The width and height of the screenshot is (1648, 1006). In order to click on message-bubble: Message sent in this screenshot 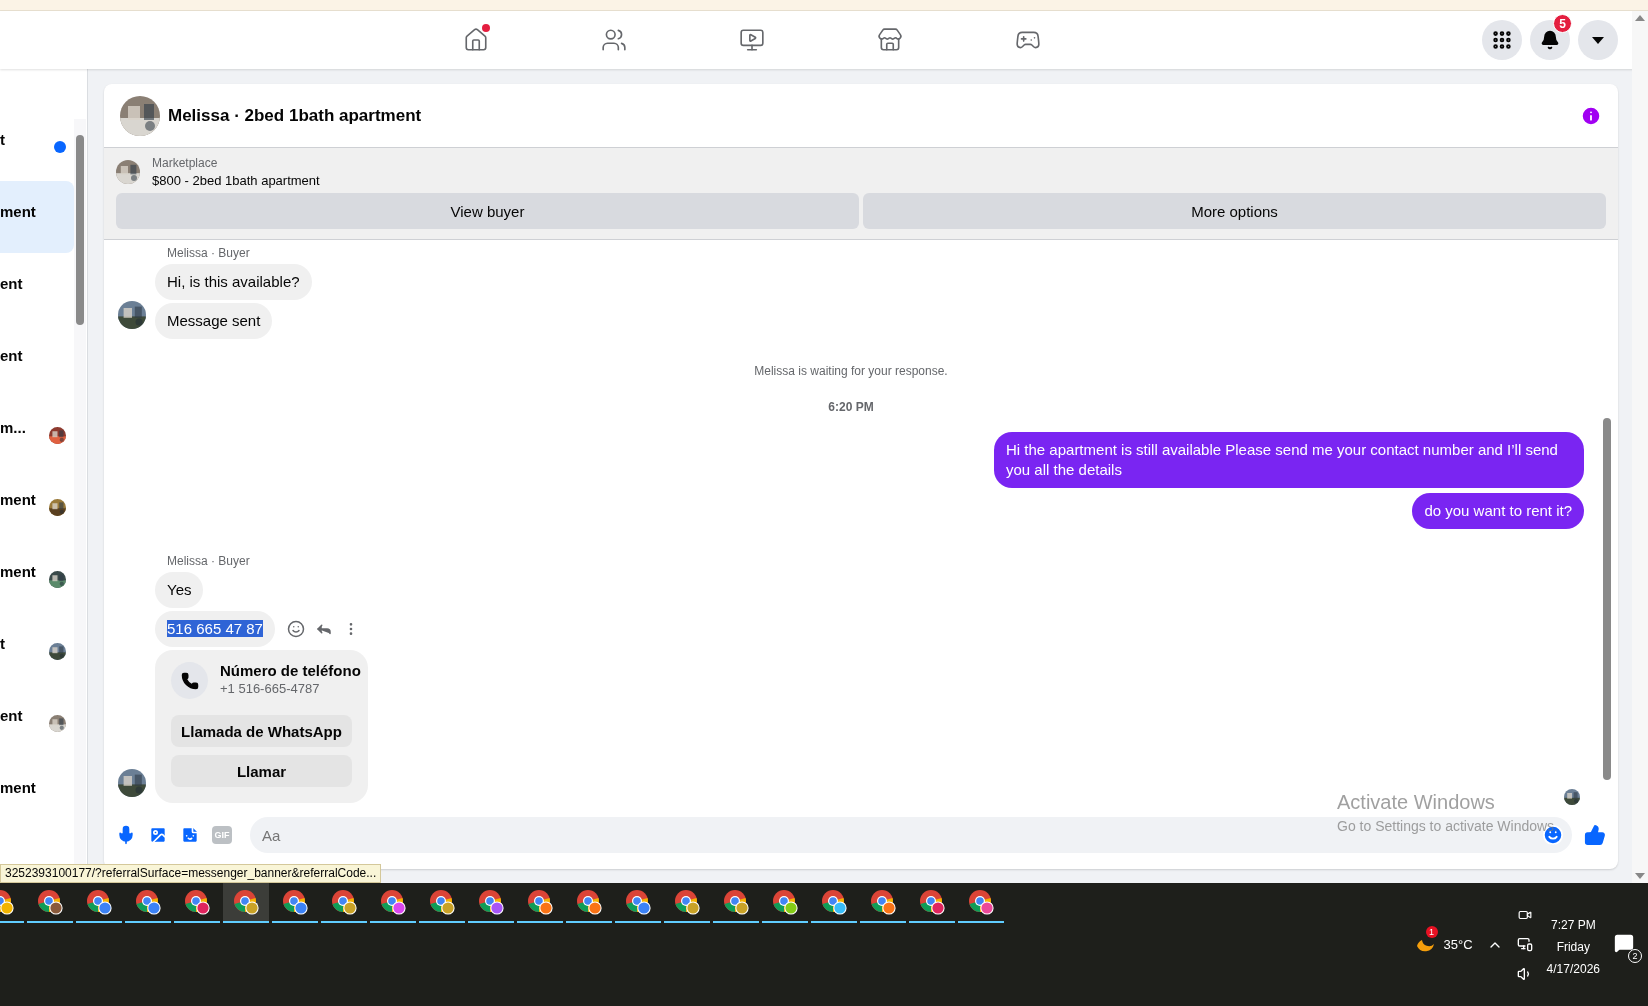, I will do `click(214, 321)`.